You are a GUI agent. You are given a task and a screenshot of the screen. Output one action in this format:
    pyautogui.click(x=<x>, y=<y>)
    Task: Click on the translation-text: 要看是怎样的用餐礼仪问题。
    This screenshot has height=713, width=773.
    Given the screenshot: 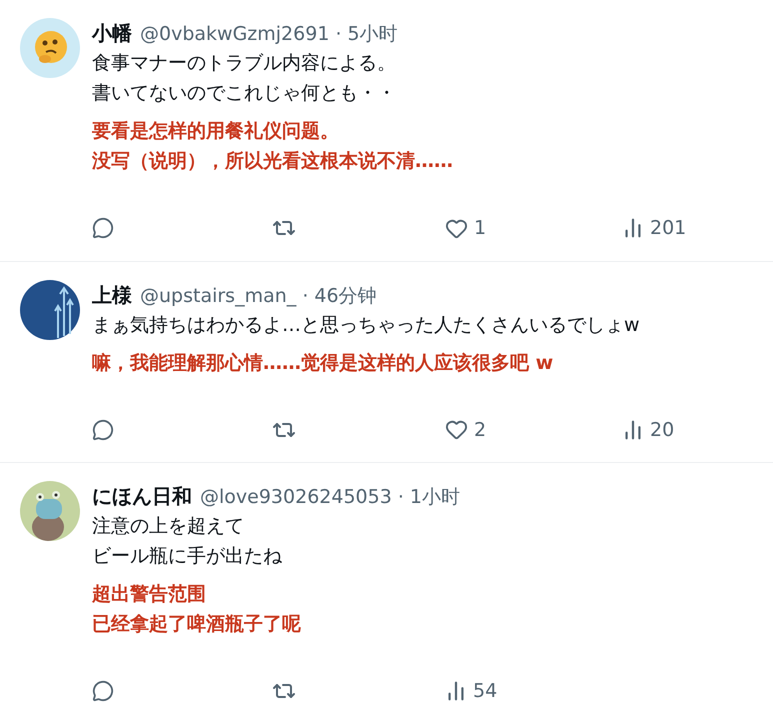 What is the action you would take?
    pyautogui.click(x=216, y=131)
    